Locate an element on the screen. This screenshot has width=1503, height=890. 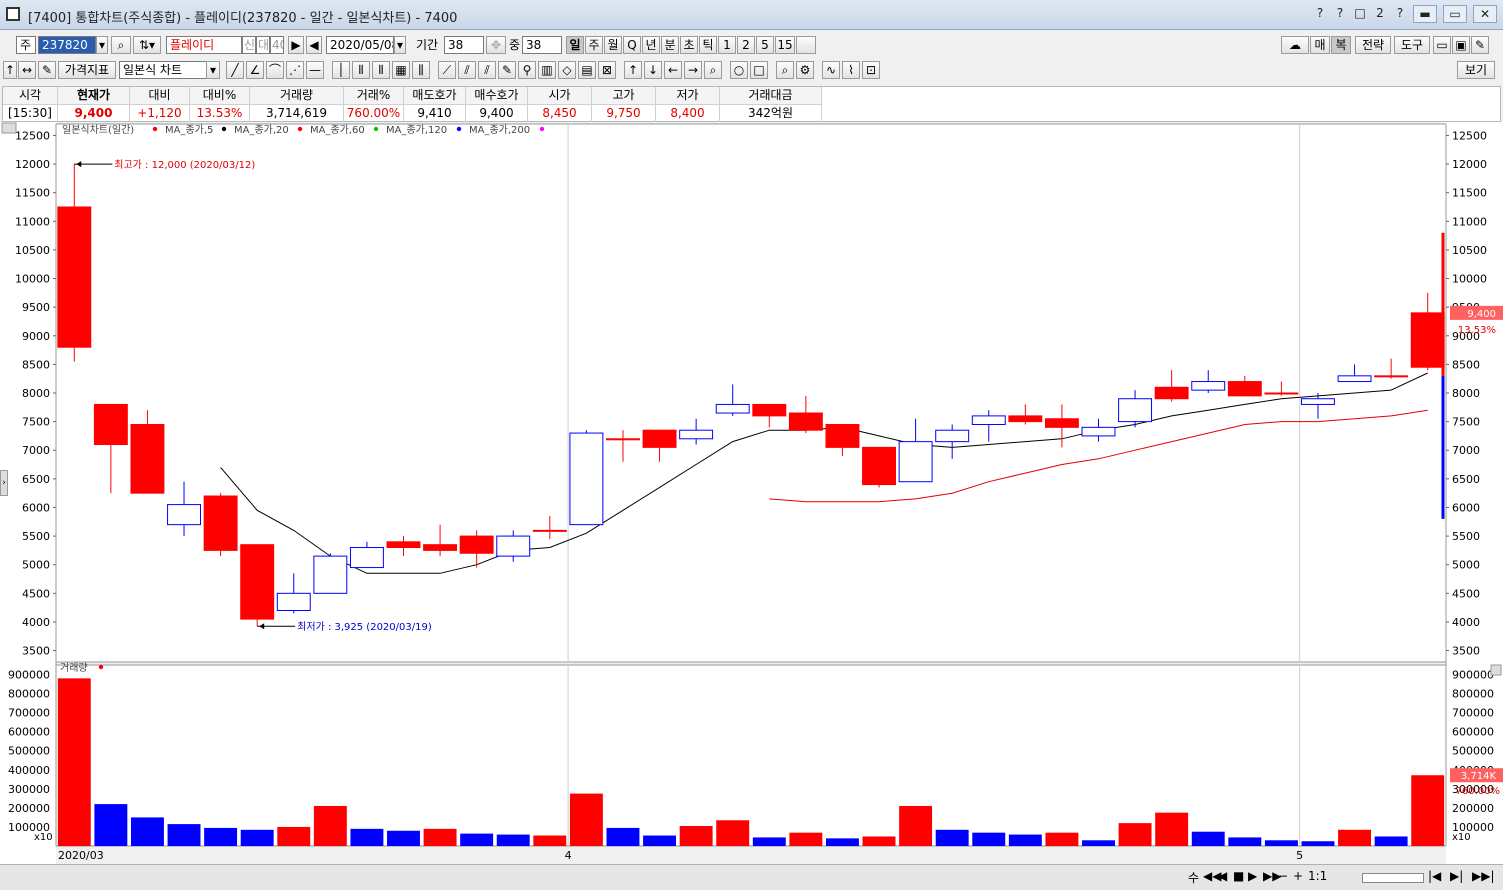
magnify-tool-icon: ⌕ is located at coordinates (785, 70).